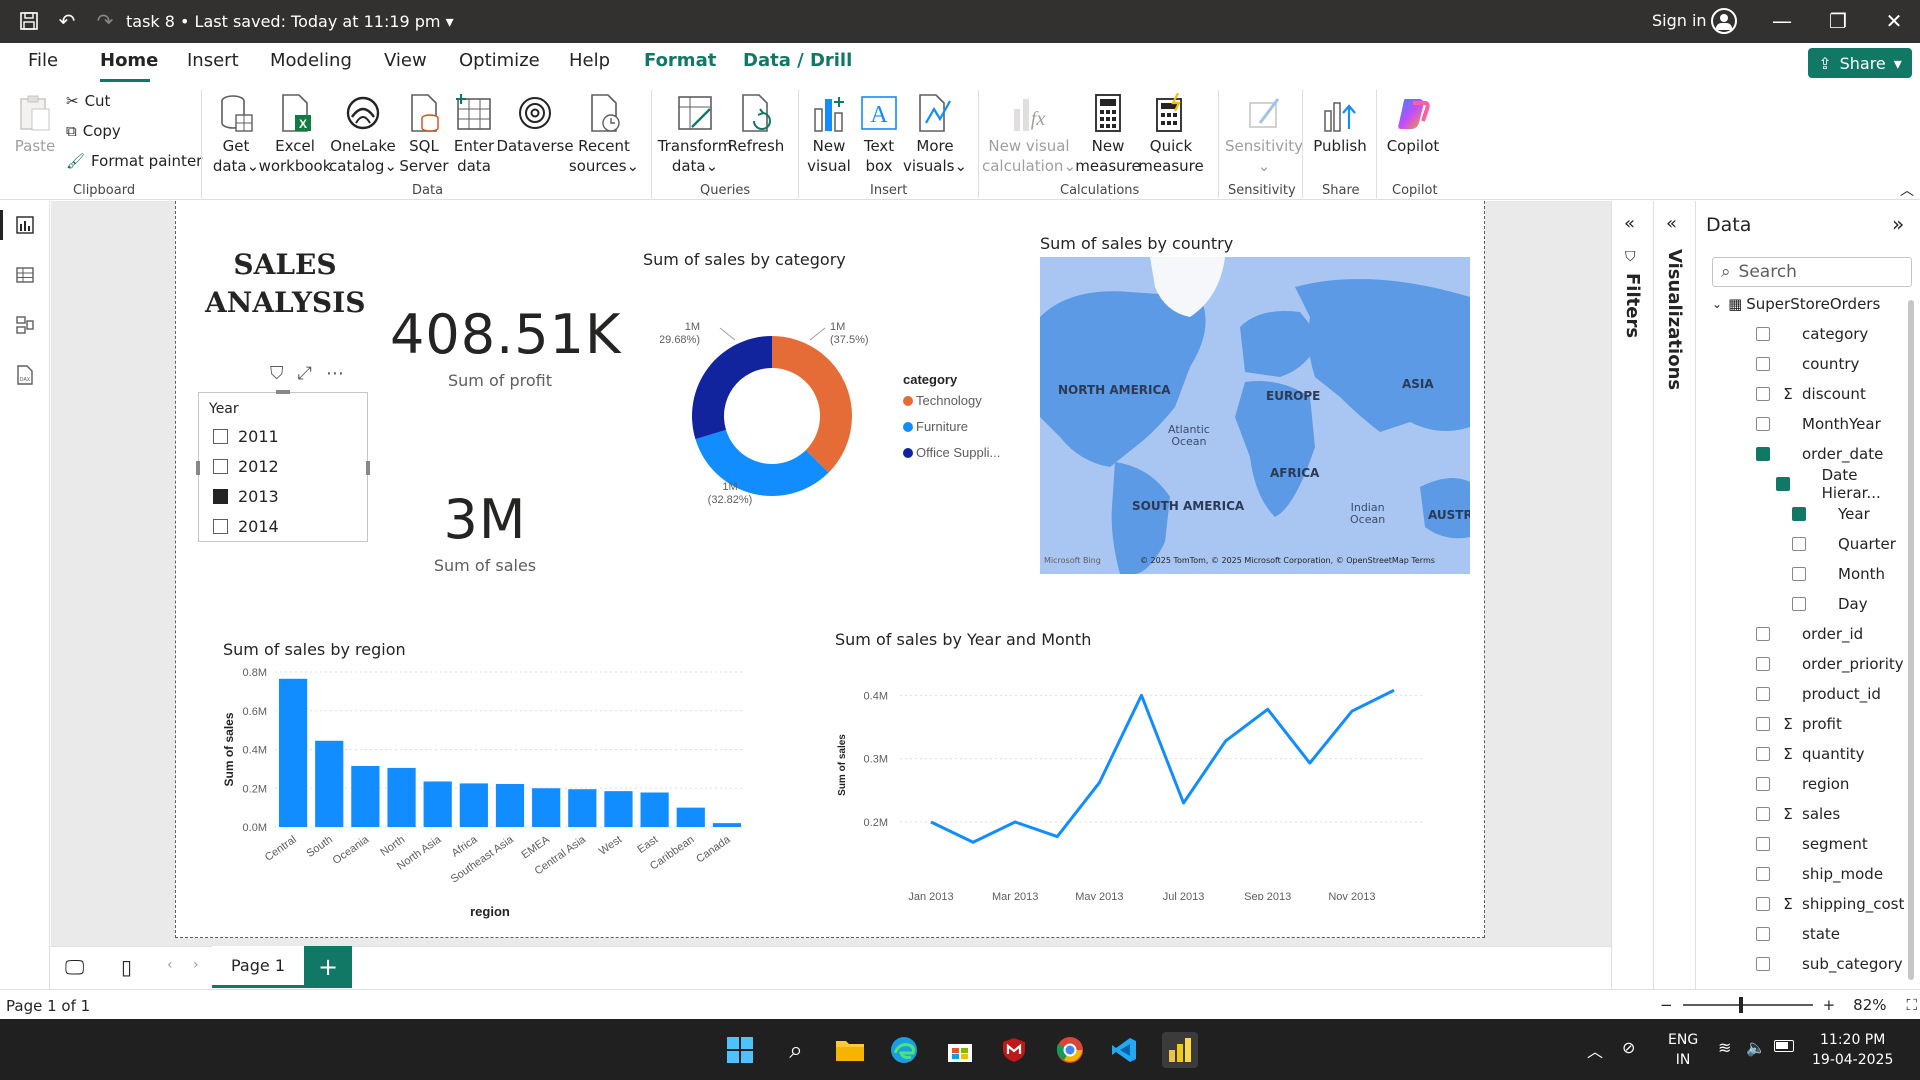 The height and width of the screenshot is (1080, 1920). Describe the element at coordinates (335, 373) in the screenshot. I see `more-options-icon: ⋯` at that location.